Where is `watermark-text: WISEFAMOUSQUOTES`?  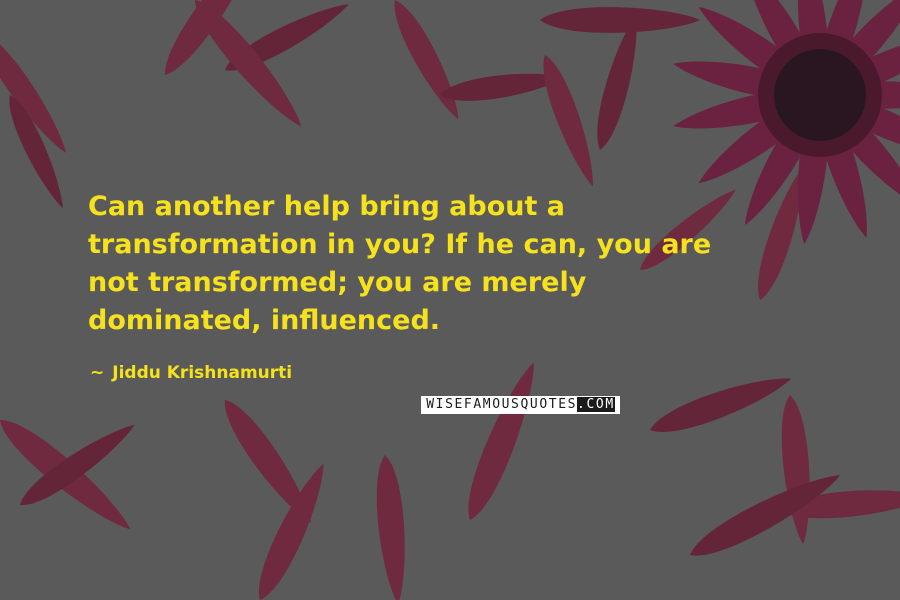 watermark-text: WISEFAMOUSQUOTES is located at coordinates (502, 404).